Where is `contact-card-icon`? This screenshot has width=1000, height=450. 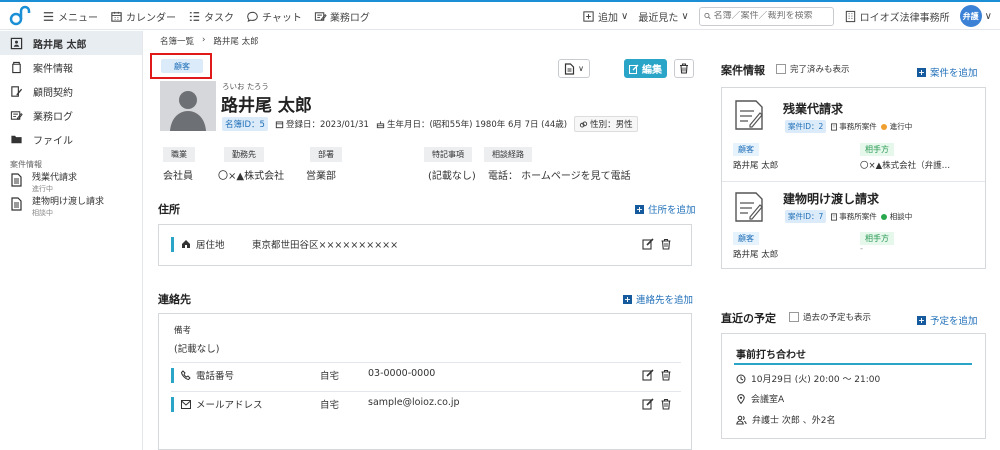
contact-card-icon is located at coordinates (16, 43).